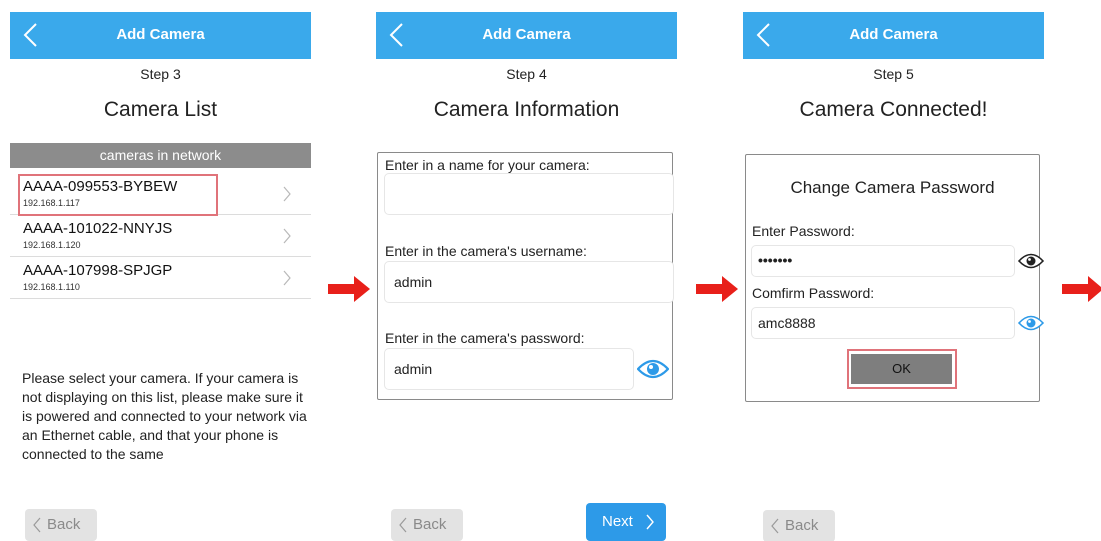 This screenshot has width=1101, height=541. I want to click on username-value: admin, so click(413, 282).